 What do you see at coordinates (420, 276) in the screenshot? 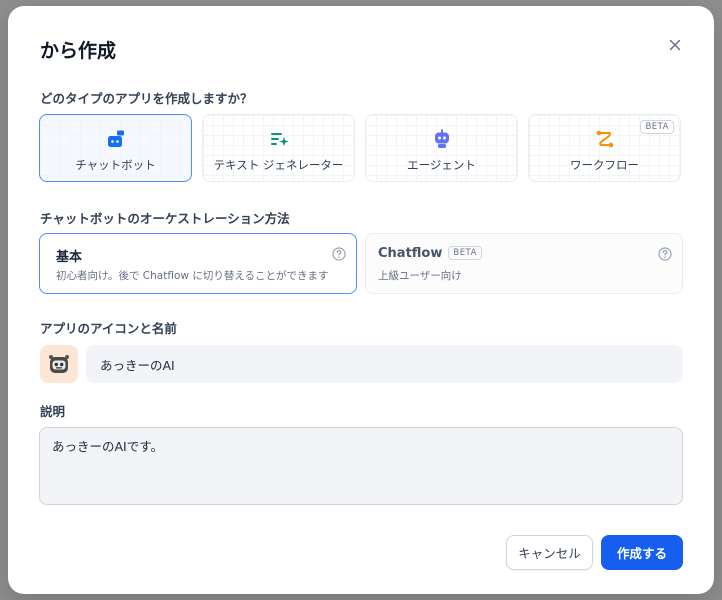
I see `mode-description: 上級ユーザー向け` at bounding box center [420, 276].